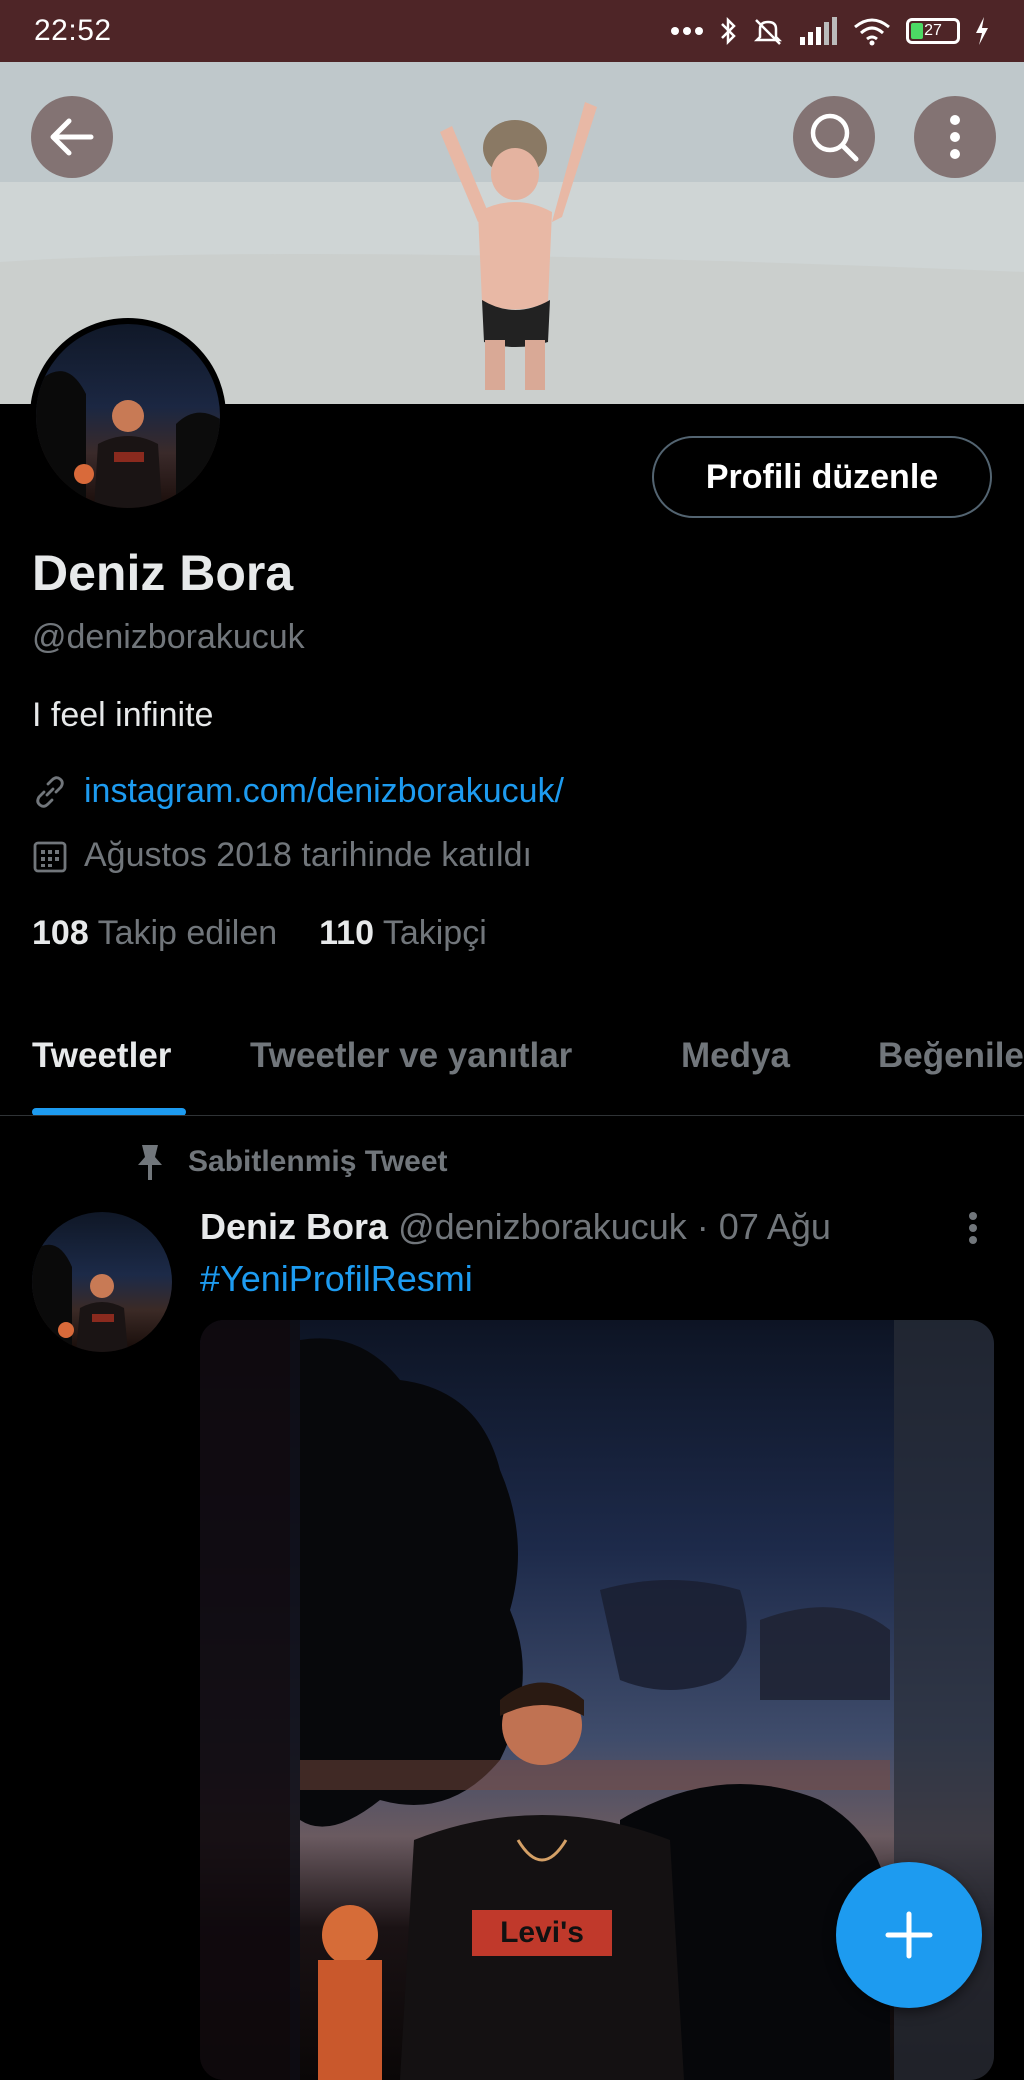  I want to click on battery-level: 27, so click(933, 30).